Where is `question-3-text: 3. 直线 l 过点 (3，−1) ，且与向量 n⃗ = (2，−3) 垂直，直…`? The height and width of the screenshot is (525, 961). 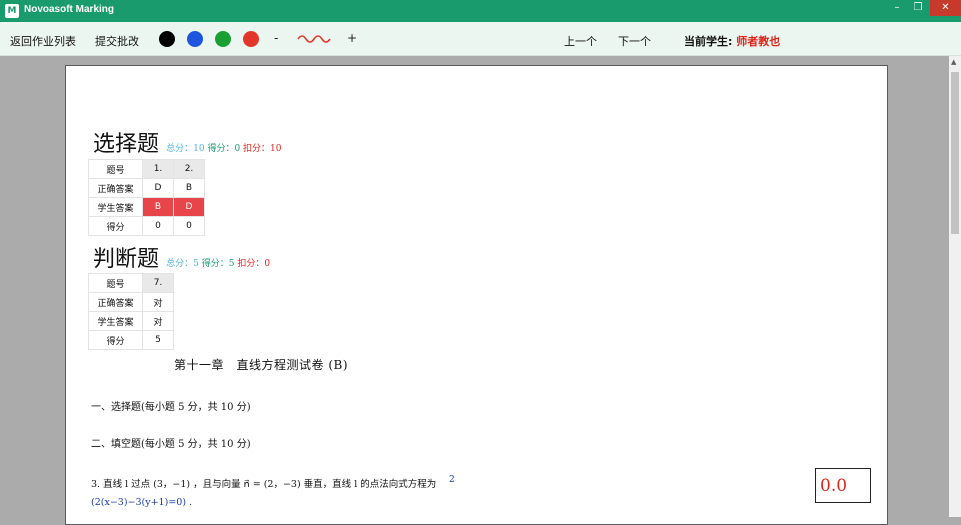
question-3-text: 3. 直线 l 过点 (3，−1) ，且与向量 n⃗ = (2，−3) 垂直，直… is located at coordinates (264, 484).